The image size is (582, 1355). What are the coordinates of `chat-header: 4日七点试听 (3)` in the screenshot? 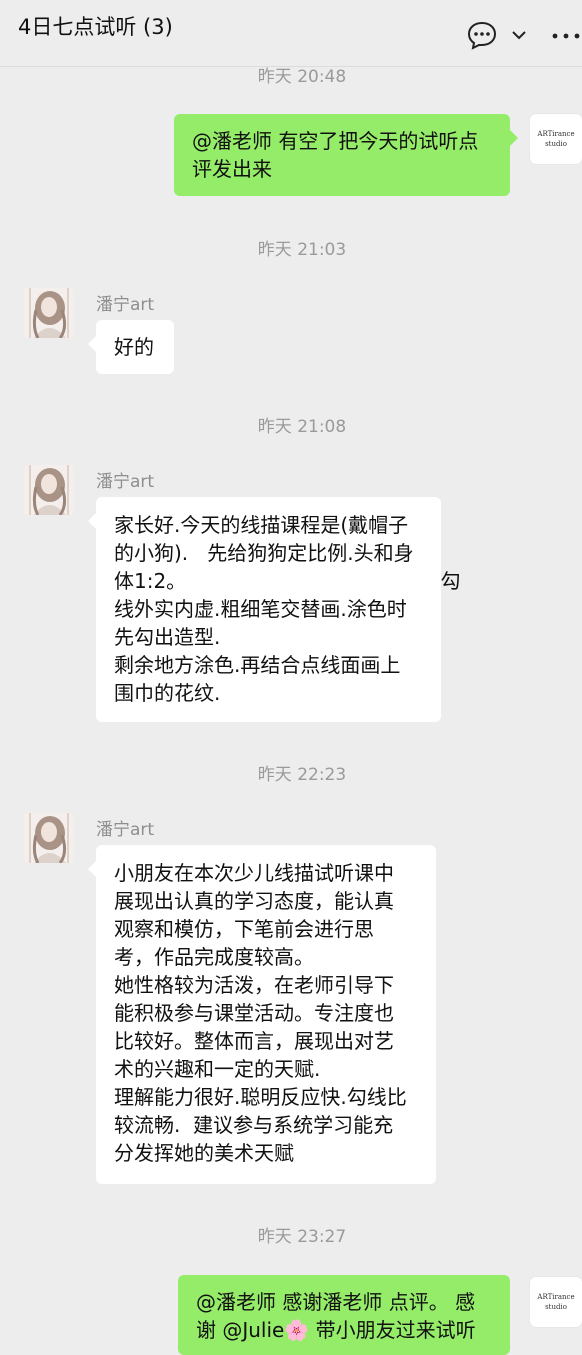 It's located at (291, 33).